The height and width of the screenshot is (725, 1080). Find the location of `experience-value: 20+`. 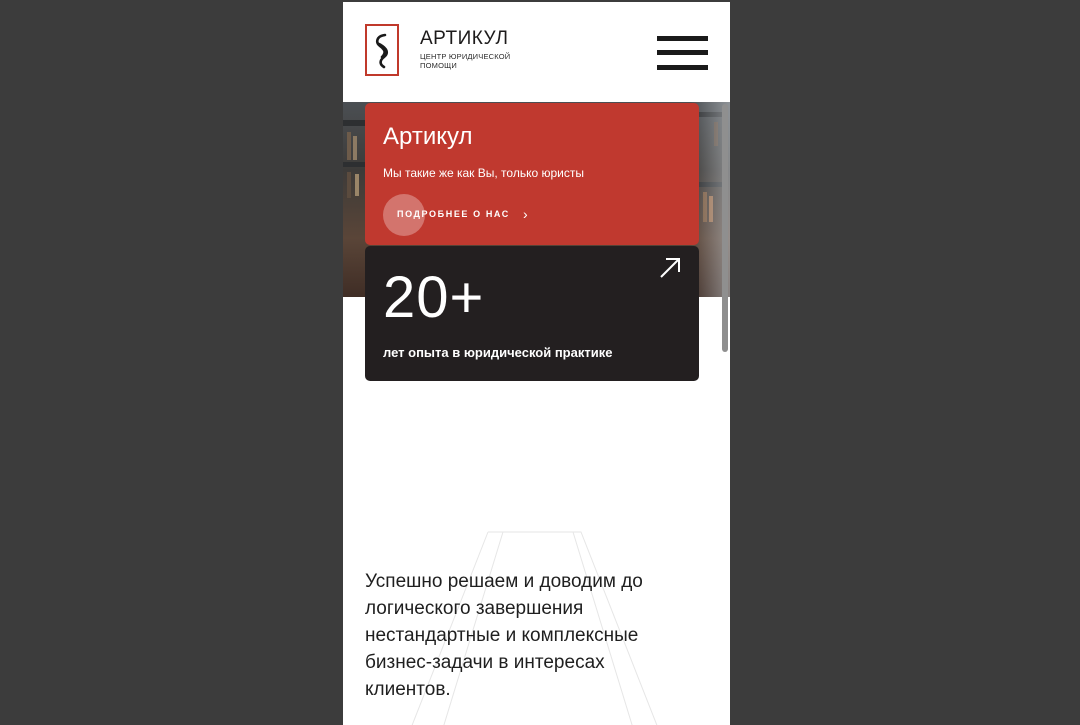

experience-value: 20+ is located at coordinates (434, 297).